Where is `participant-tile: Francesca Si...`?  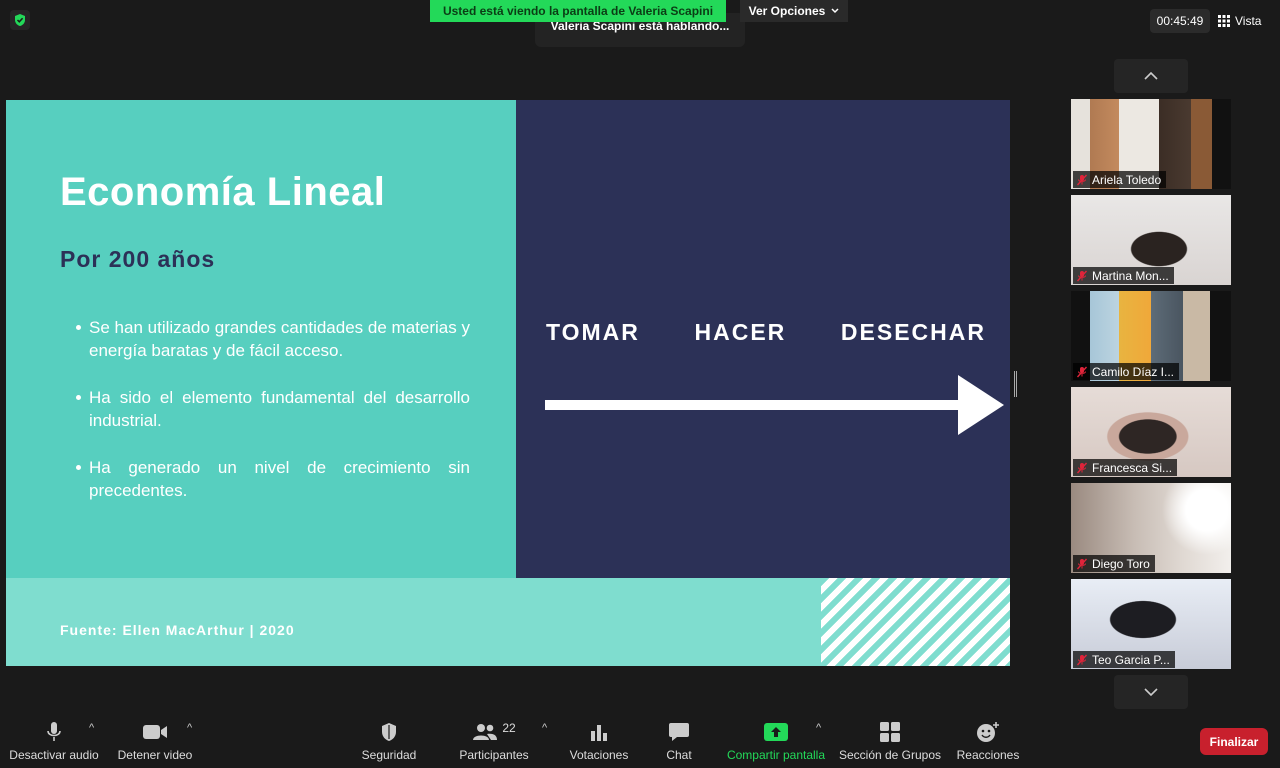
participant-tile: Francesca Si... is located at coordinates (1151, 432).